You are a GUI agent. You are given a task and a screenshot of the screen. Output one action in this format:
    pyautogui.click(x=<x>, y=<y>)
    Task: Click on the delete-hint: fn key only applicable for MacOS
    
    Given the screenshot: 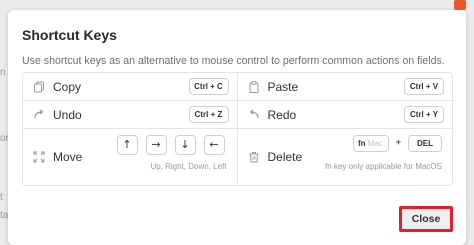 What is the action you would take?
    pyautogui.click(x=383, y=166)
    